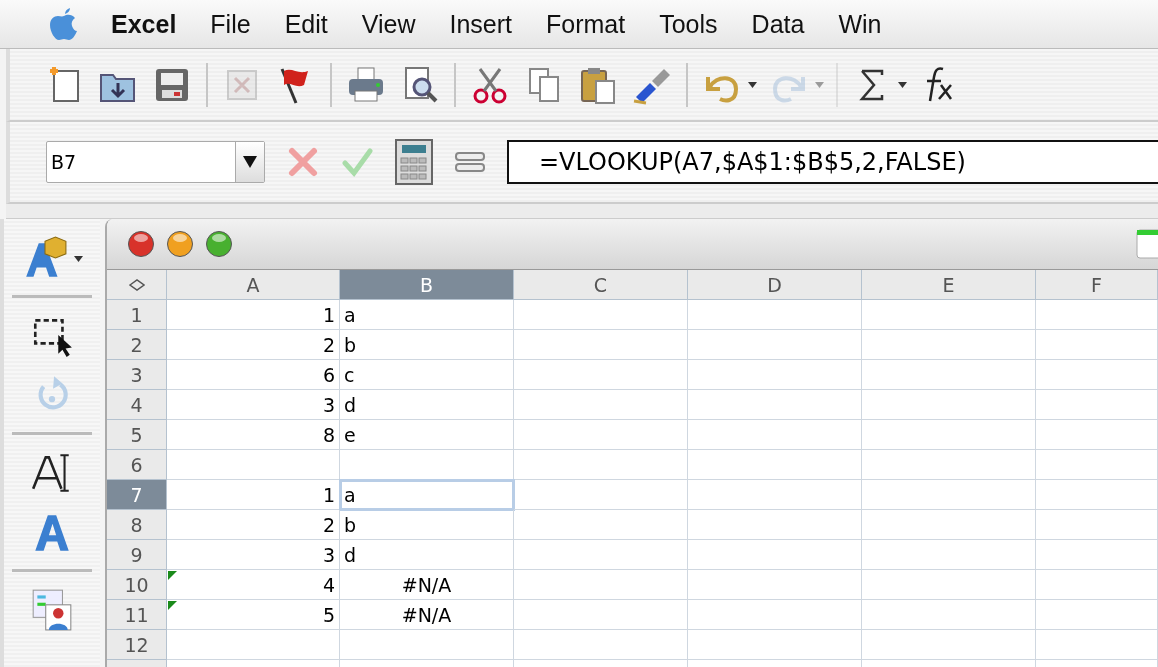  What do you see at coordinates (141, 244) in the screenshot?
I see `close-button` at bounding box center [141, 244].